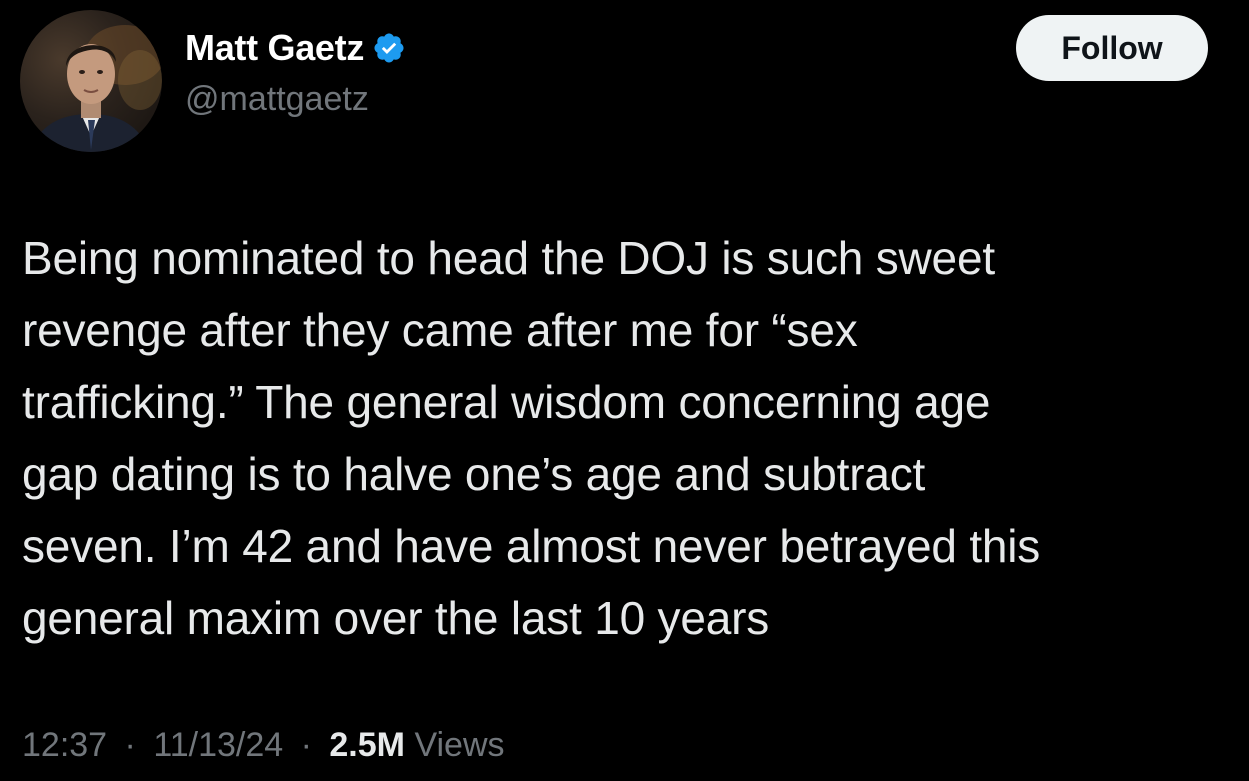 The height and width of the screenshot is (781, 1249). What do you see at coordinates (459, 745) in the screenshot?
I see `views-label: Views` at bounding box center [459, 745].